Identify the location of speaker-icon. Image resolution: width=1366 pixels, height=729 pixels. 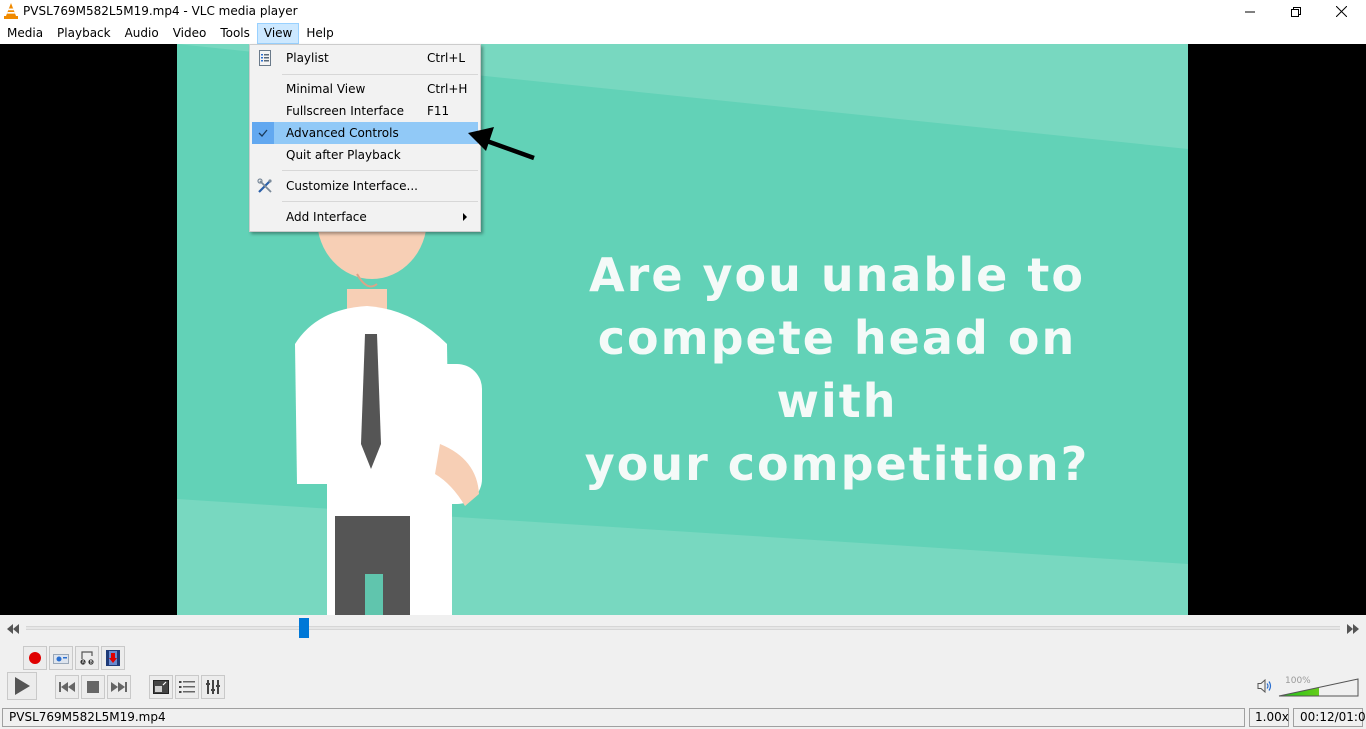
(1265, 686).